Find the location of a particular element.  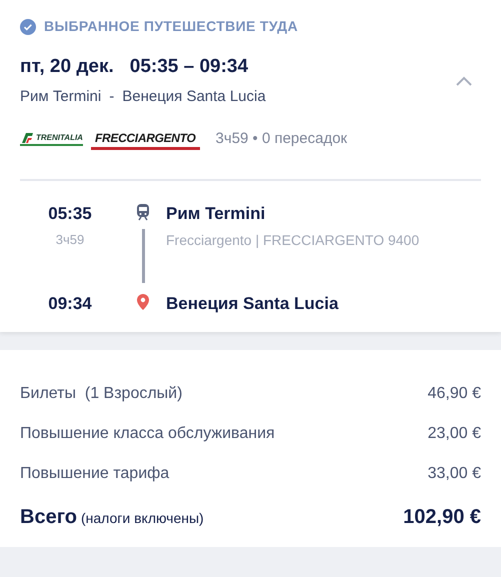

stop-time: 05:35 is located at coordinates (70, 213).